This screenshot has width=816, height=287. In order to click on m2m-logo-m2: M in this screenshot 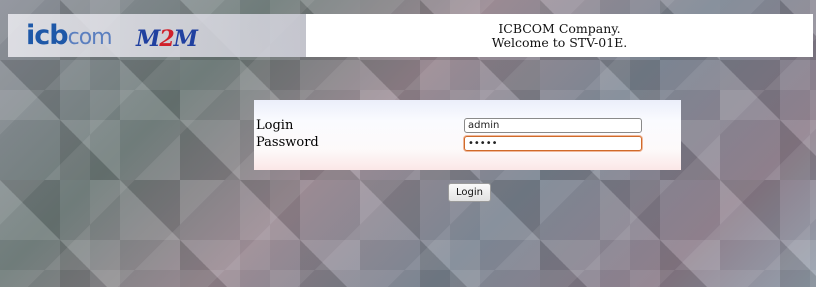, I will do `click(185, 39)`.